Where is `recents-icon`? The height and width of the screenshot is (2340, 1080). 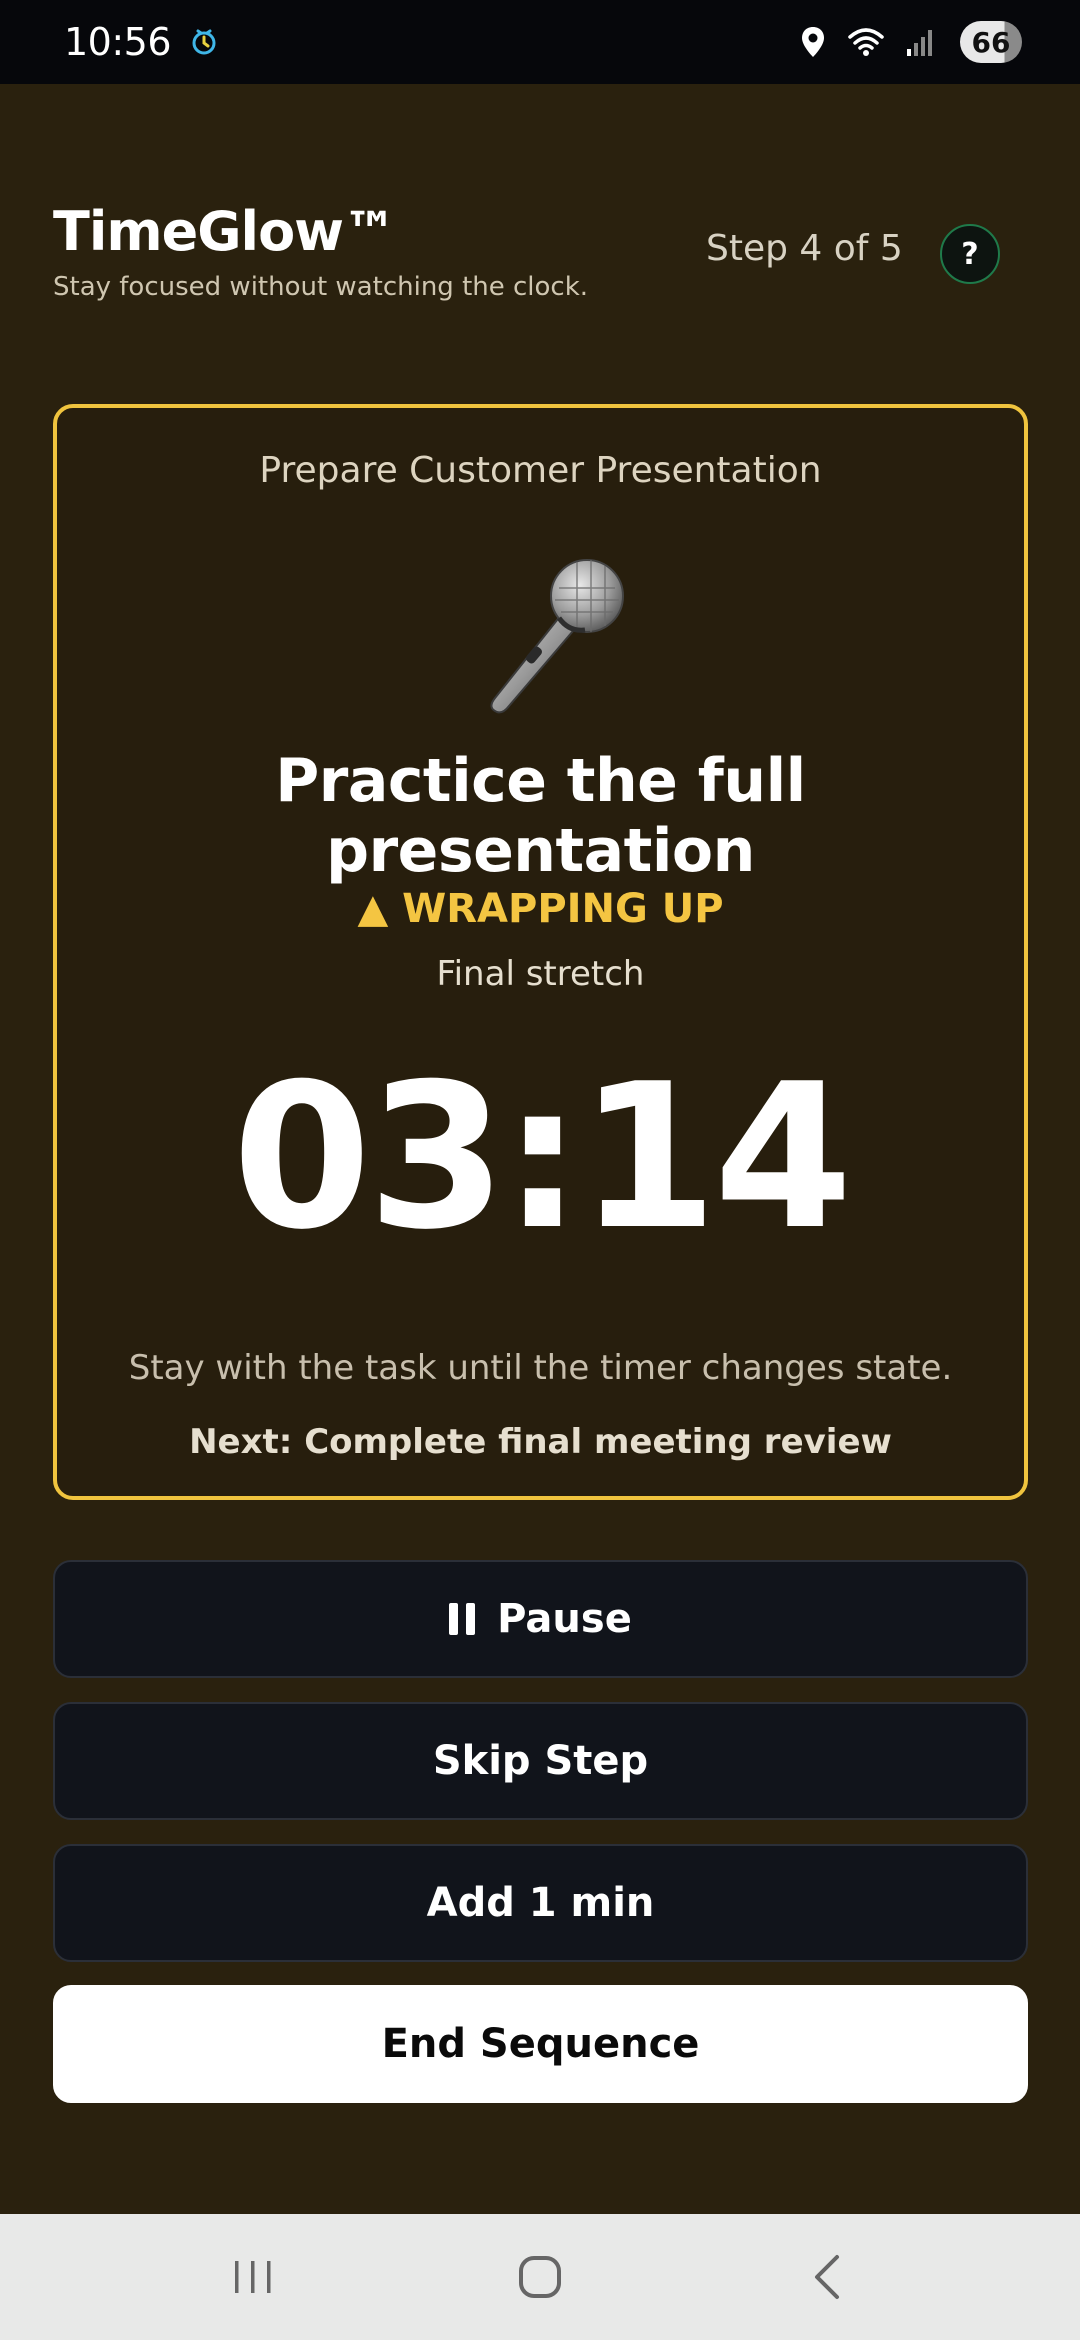 recents-icon is located at coordinates (253, 2277).